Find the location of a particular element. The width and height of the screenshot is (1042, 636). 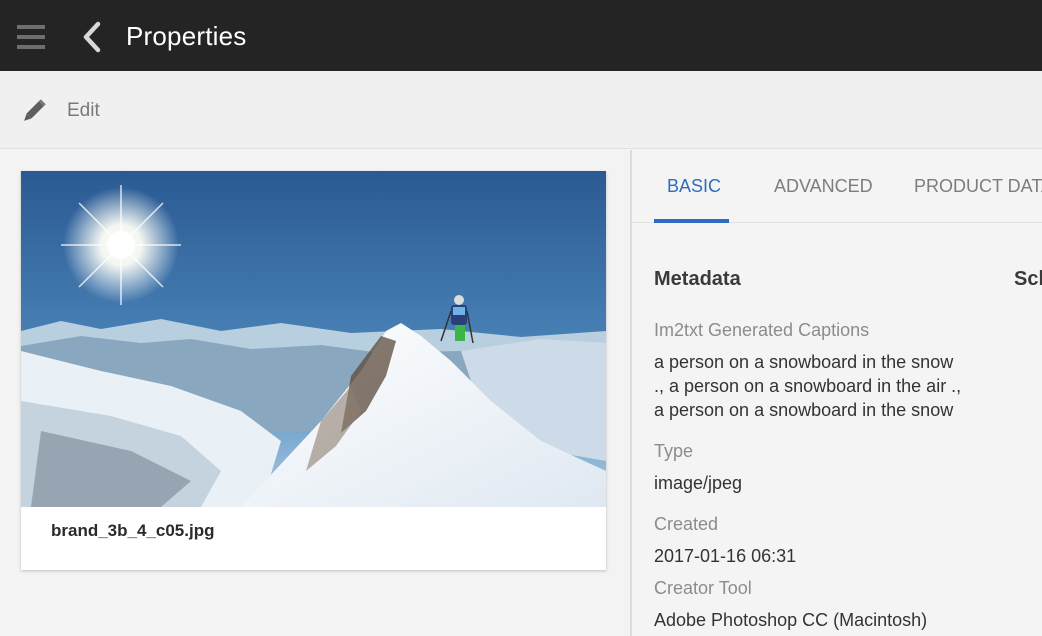

back-button is located at coordinates (93, 37).